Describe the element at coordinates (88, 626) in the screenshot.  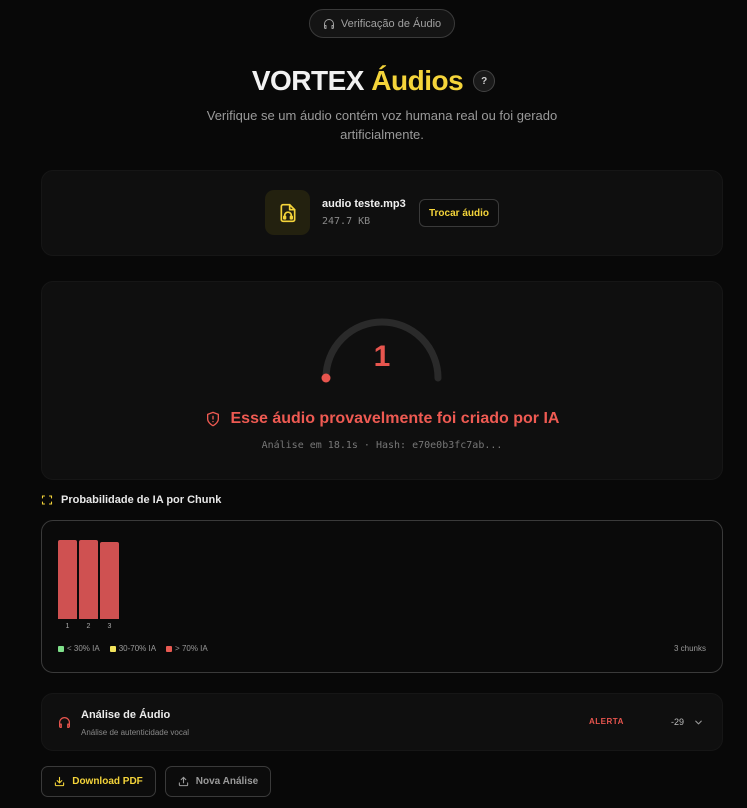
I see `chunk-bar-label: 2` at that location.